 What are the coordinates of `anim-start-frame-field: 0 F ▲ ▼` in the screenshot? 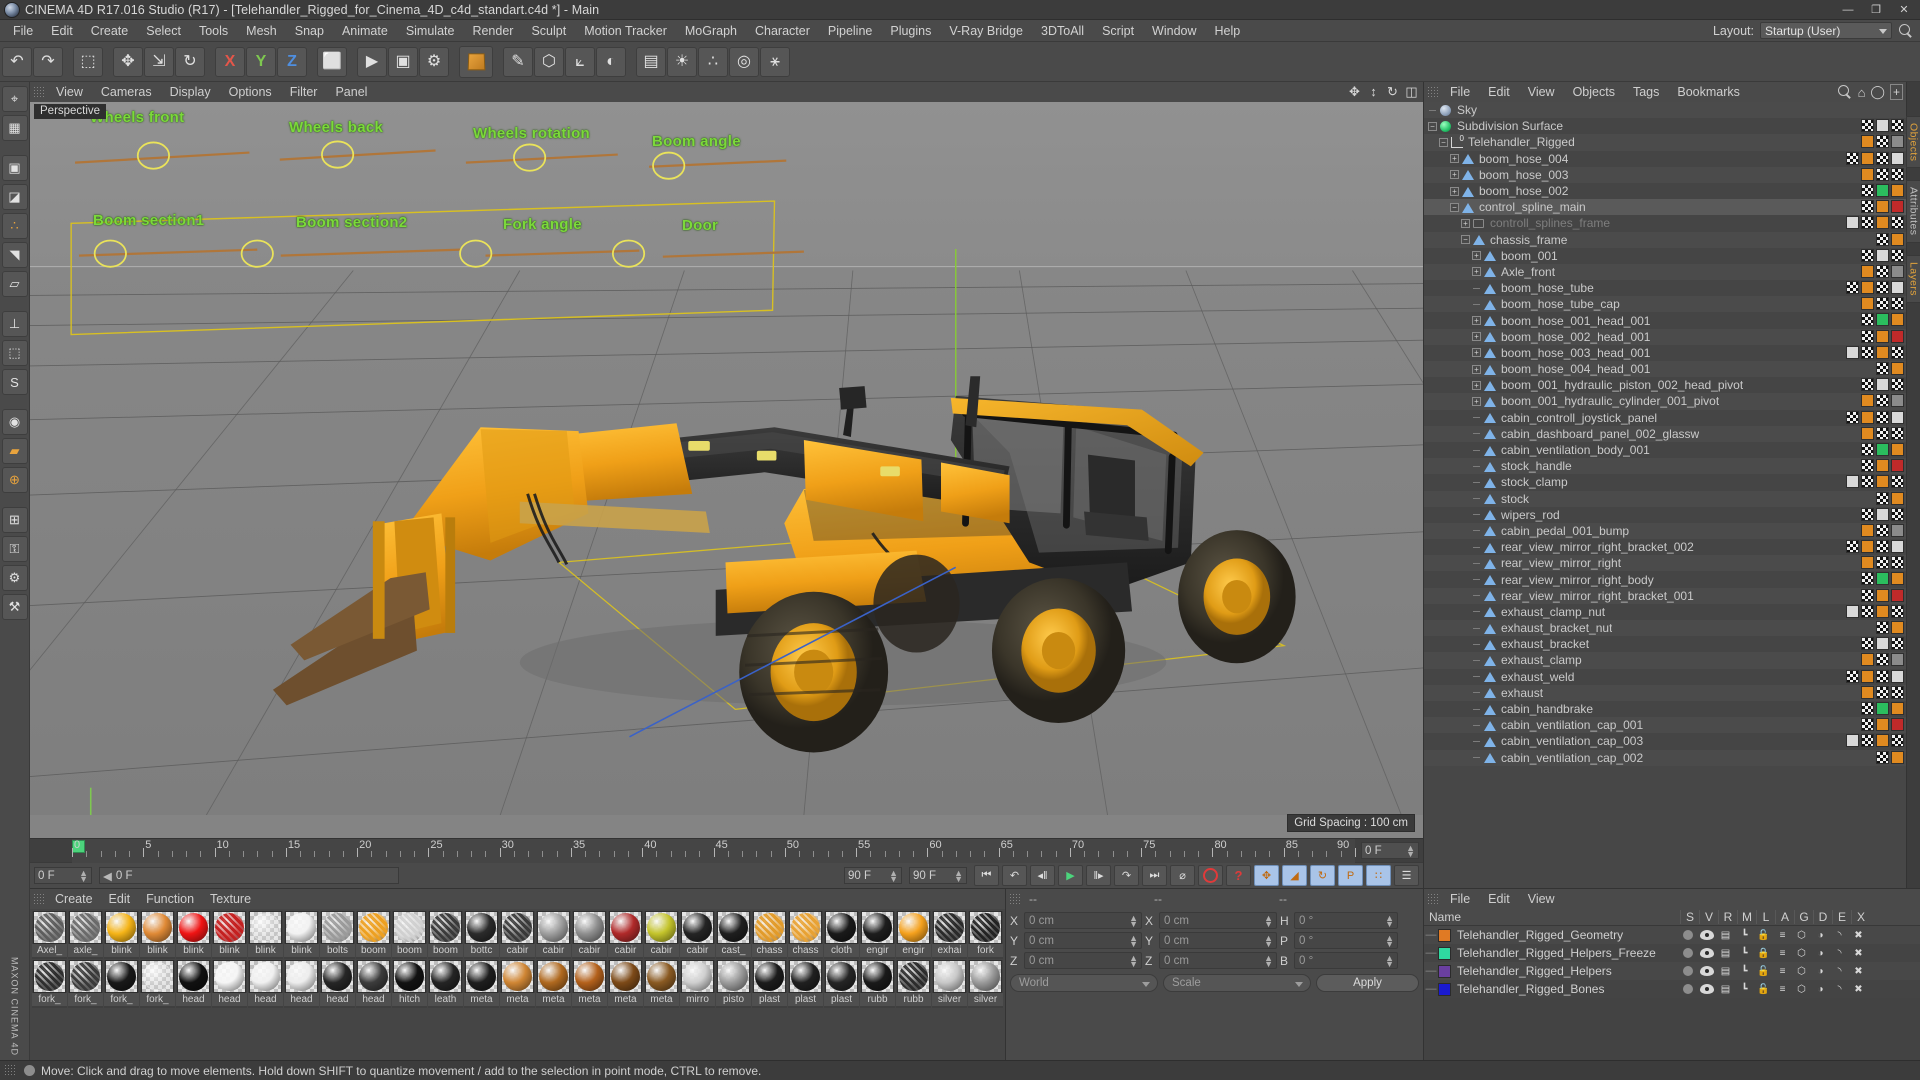 It's located at (63, 875).